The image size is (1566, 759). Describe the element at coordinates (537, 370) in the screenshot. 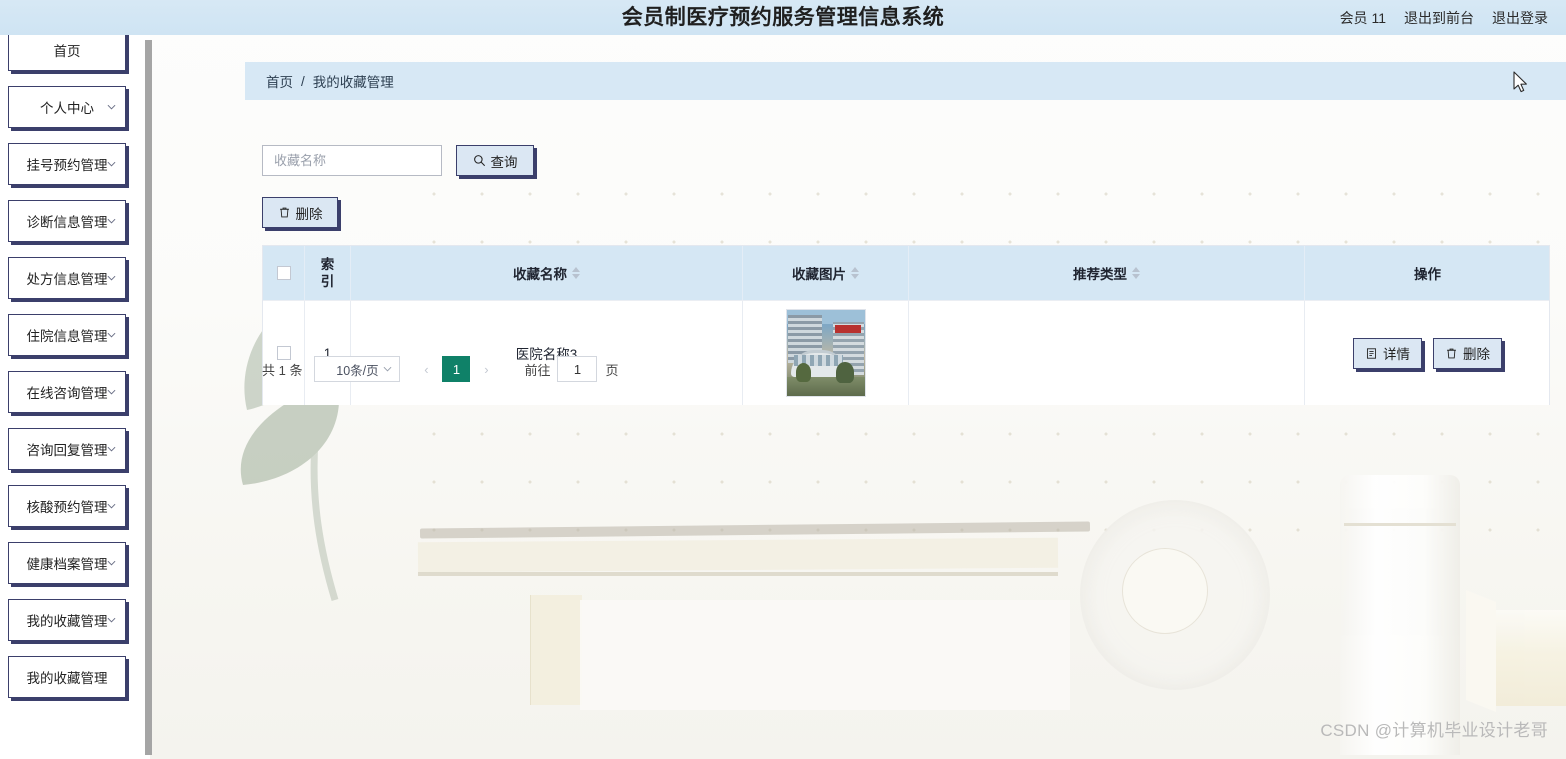

I see `goto-label: 前往` at that location.